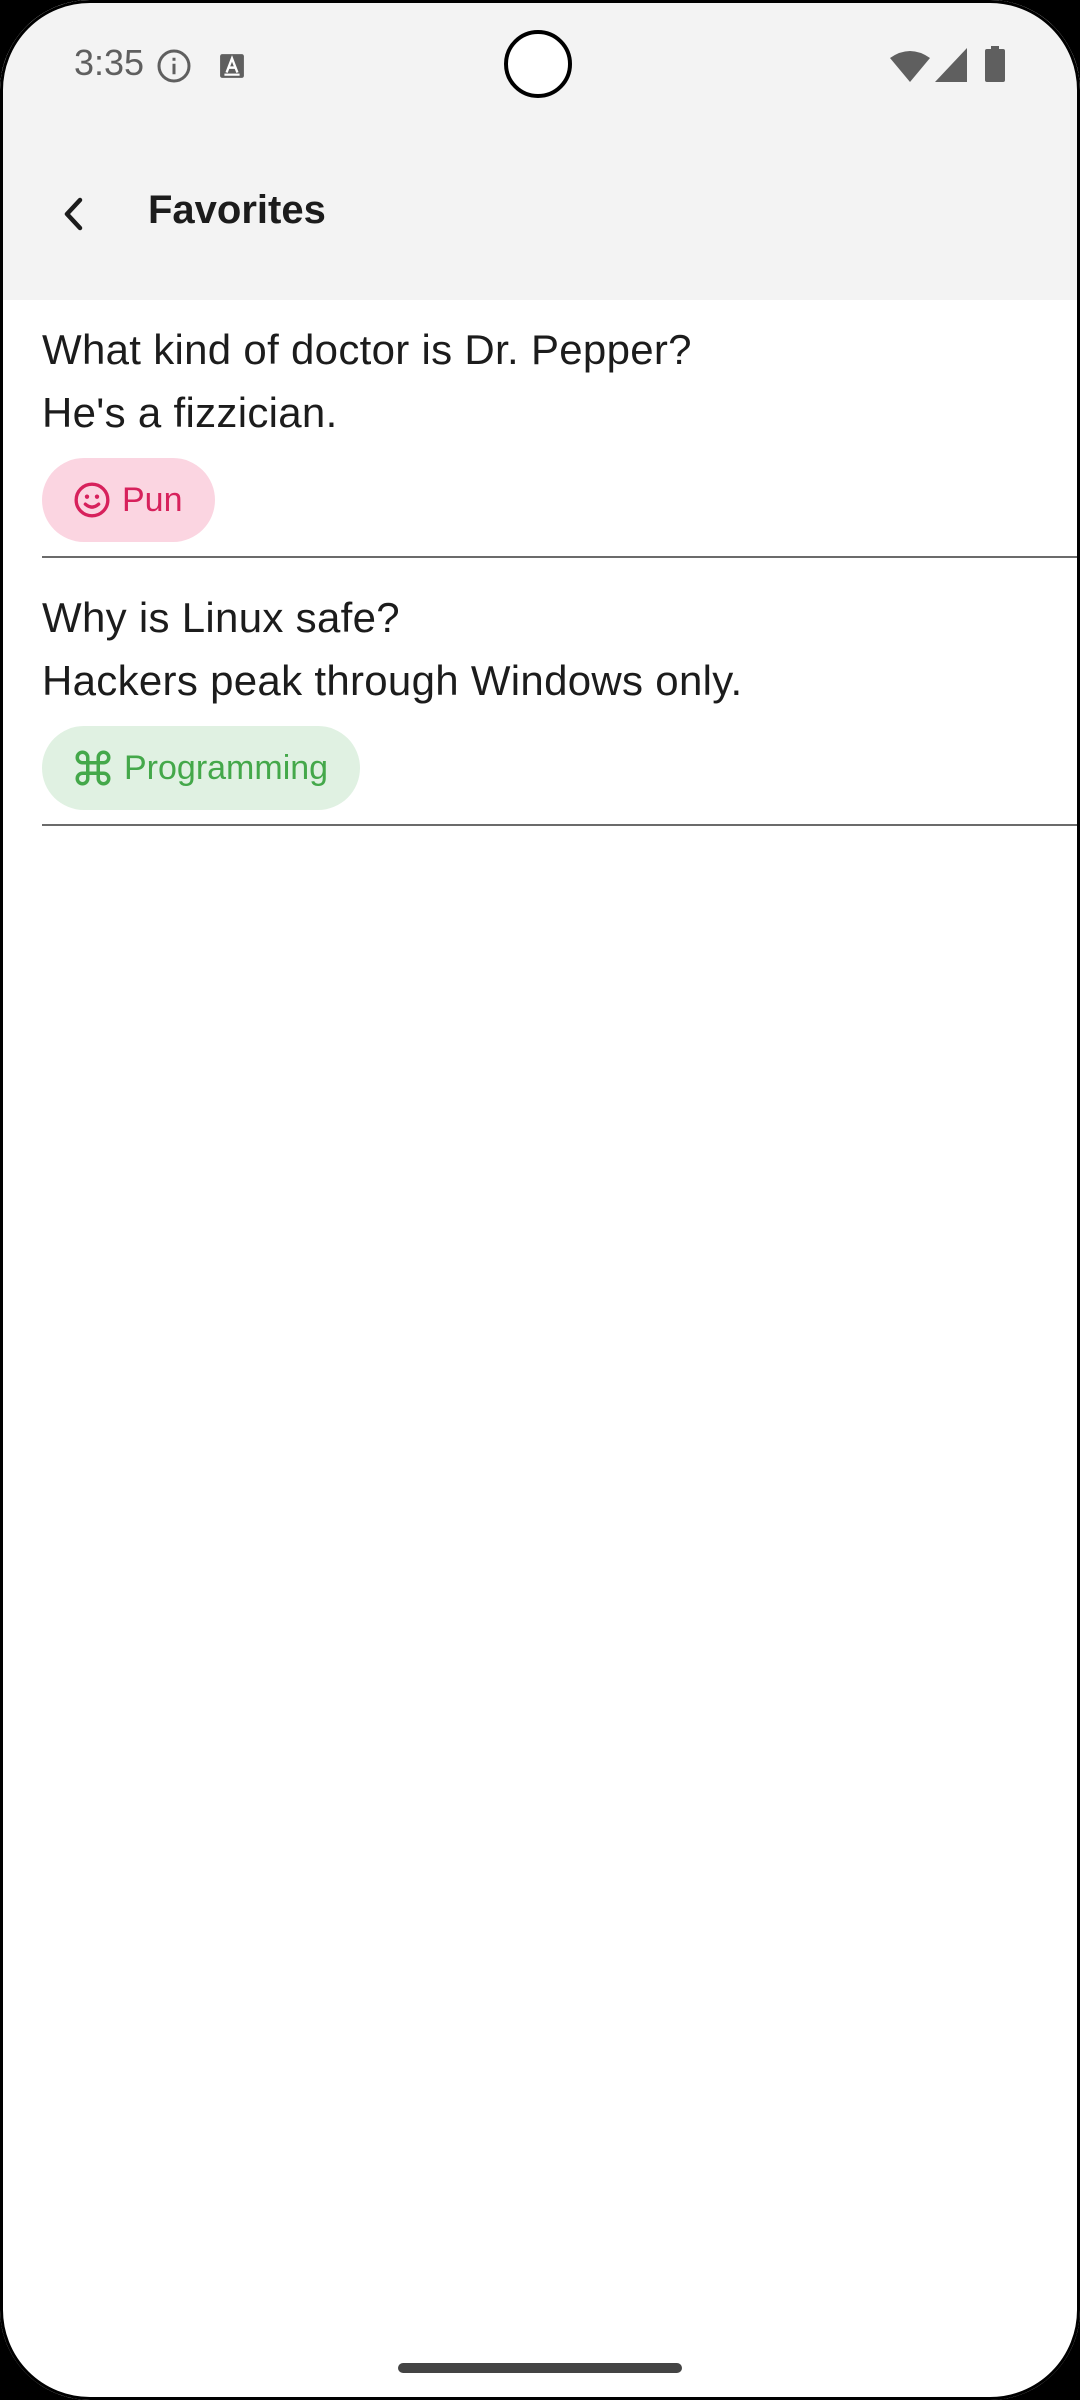 This screenshot has height=2400, width=1080. I want to click on a-icon, so click(232, 66).